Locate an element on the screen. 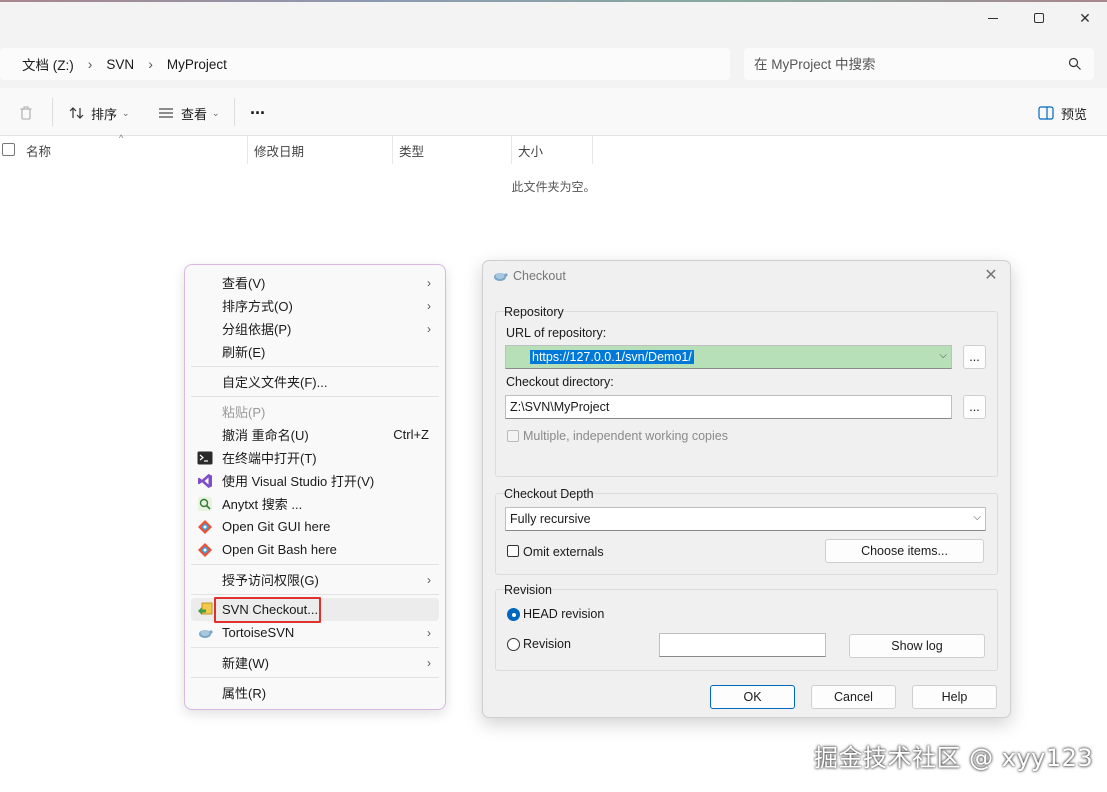  menu-item-label: 排序方式(O) is located at coordinates (257, 306).